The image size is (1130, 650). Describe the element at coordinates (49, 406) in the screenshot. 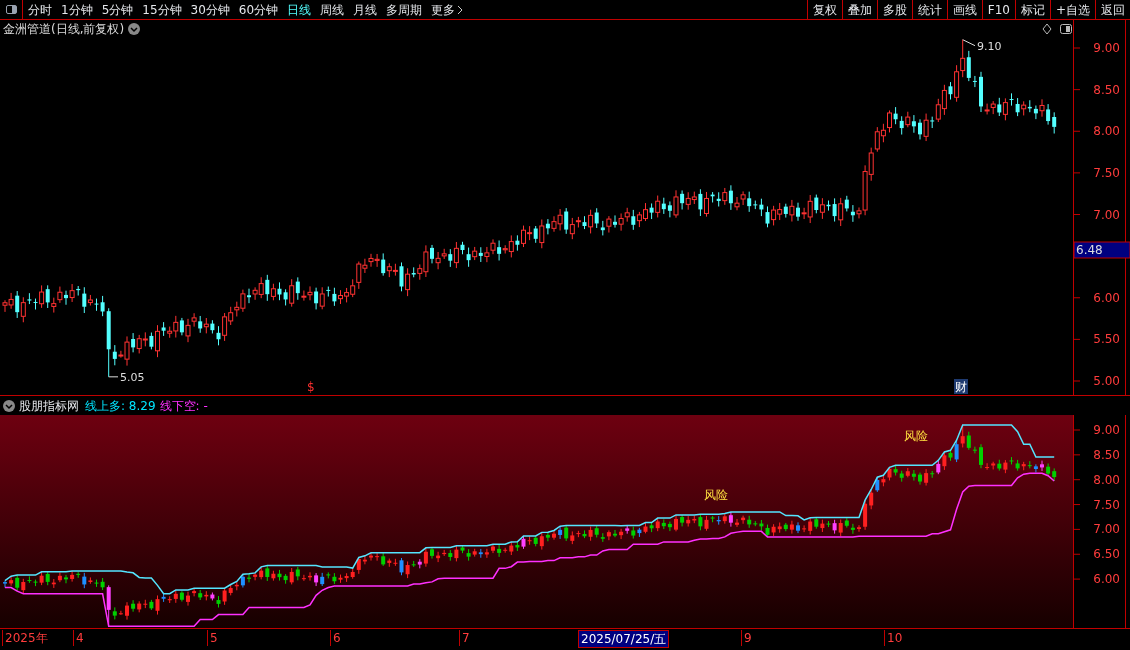

I see `indicator-name: 股朋指标网` at that location.